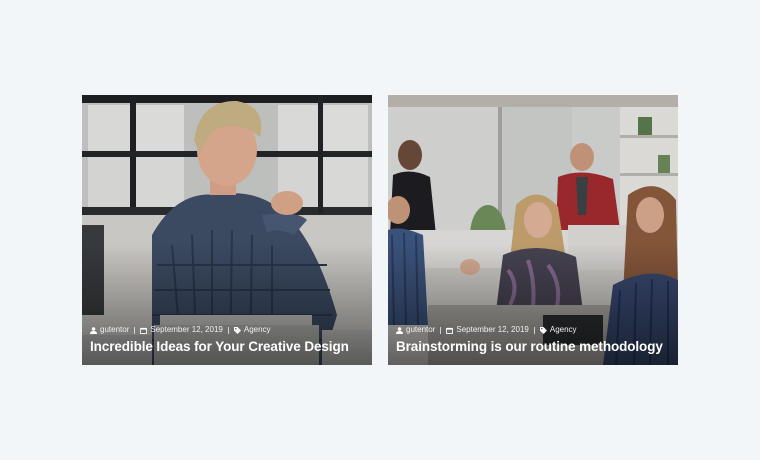  What do you see at coordinates (534, 347) in the screenshot?
I see `post-title: Brainstorming is our routine methodology` at bounding box center [534, 347].